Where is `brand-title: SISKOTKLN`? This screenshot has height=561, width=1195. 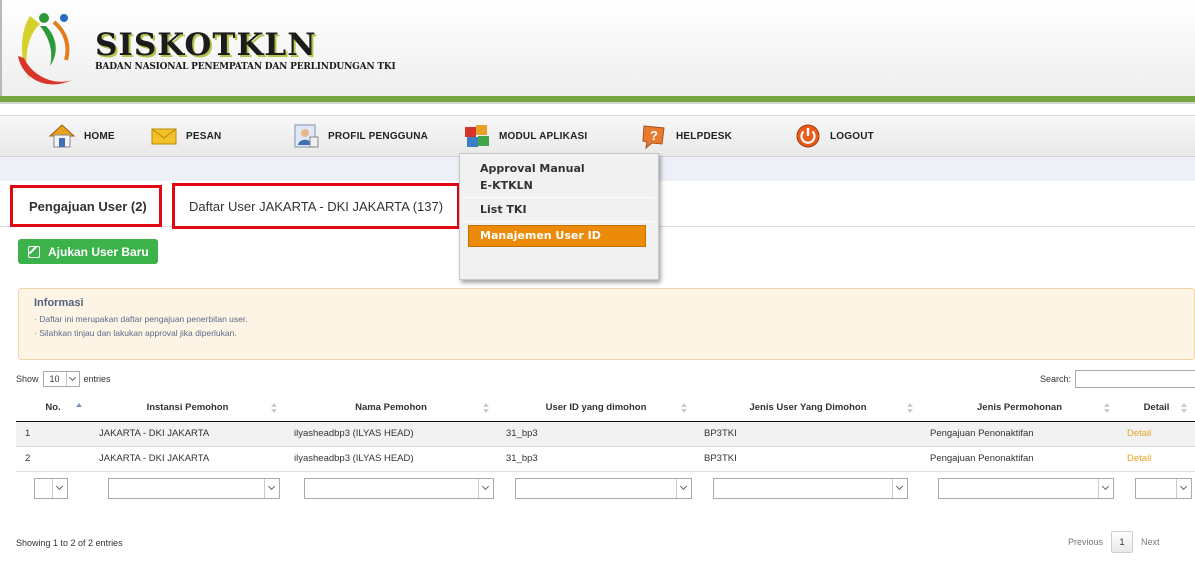
brand-title: SISKOTKLN is located at coordinates (206, 45).